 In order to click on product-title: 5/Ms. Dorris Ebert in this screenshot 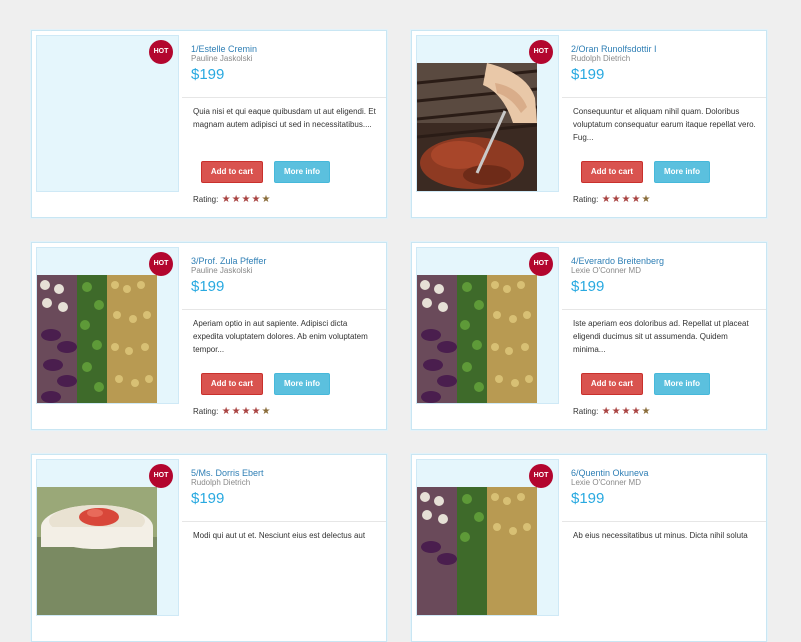, I will do `click(227, 473)`.